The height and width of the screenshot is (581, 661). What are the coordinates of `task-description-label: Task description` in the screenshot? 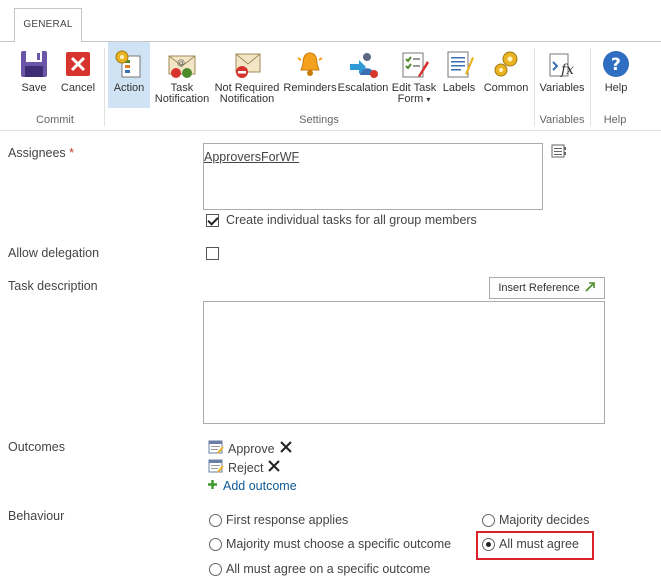 It's located at (53, 286).